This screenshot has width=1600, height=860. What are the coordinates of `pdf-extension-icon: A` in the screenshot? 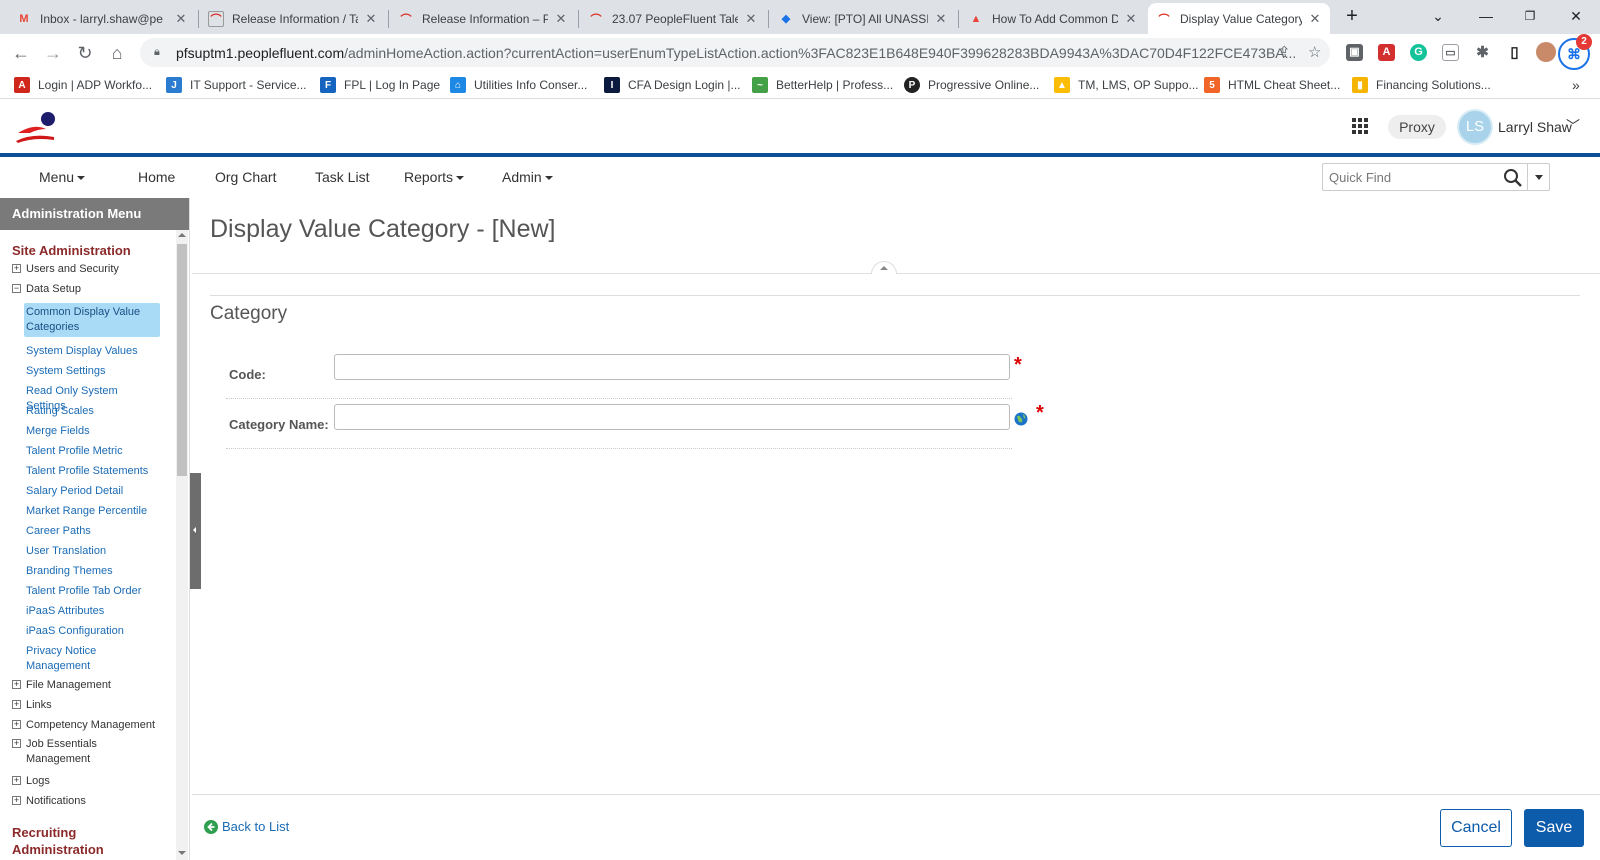 It's located at (1386, 52).